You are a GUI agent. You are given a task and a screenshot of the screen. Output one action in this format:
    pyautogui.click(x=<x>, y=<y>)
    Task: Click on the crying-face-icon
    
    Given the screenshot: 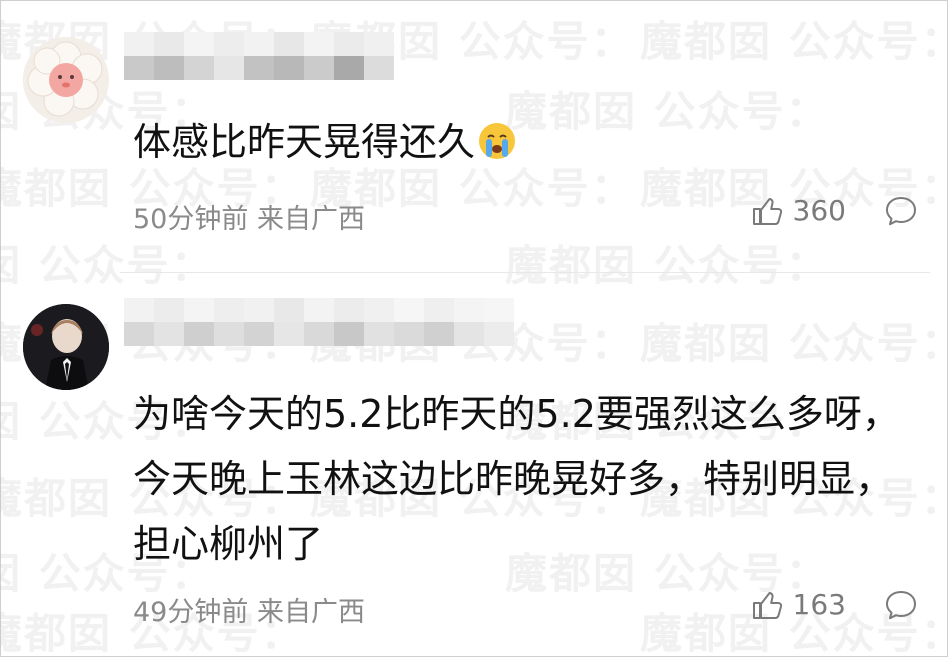 What is the action you would take?
    pyautogui.click(x=497, y=148)
    